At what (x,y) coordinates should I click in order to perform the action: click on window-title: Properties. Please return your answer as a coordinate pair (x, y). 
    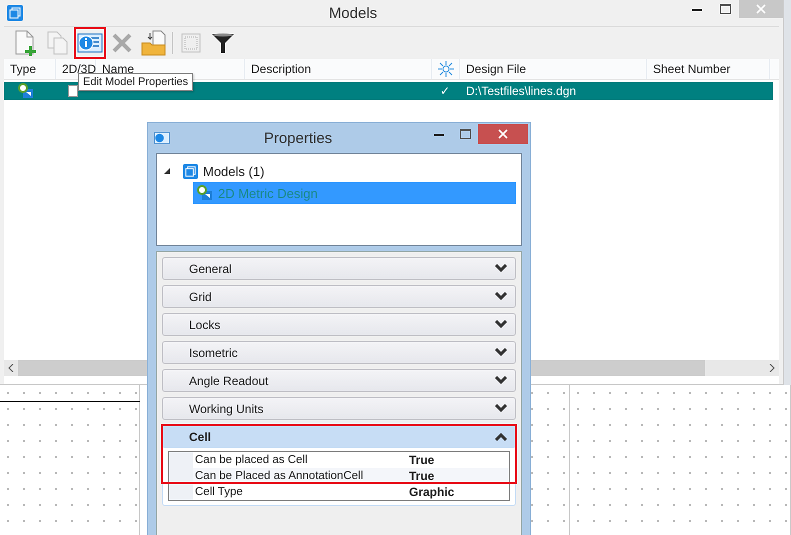
    Looking at the image, I should click on (298, 138).